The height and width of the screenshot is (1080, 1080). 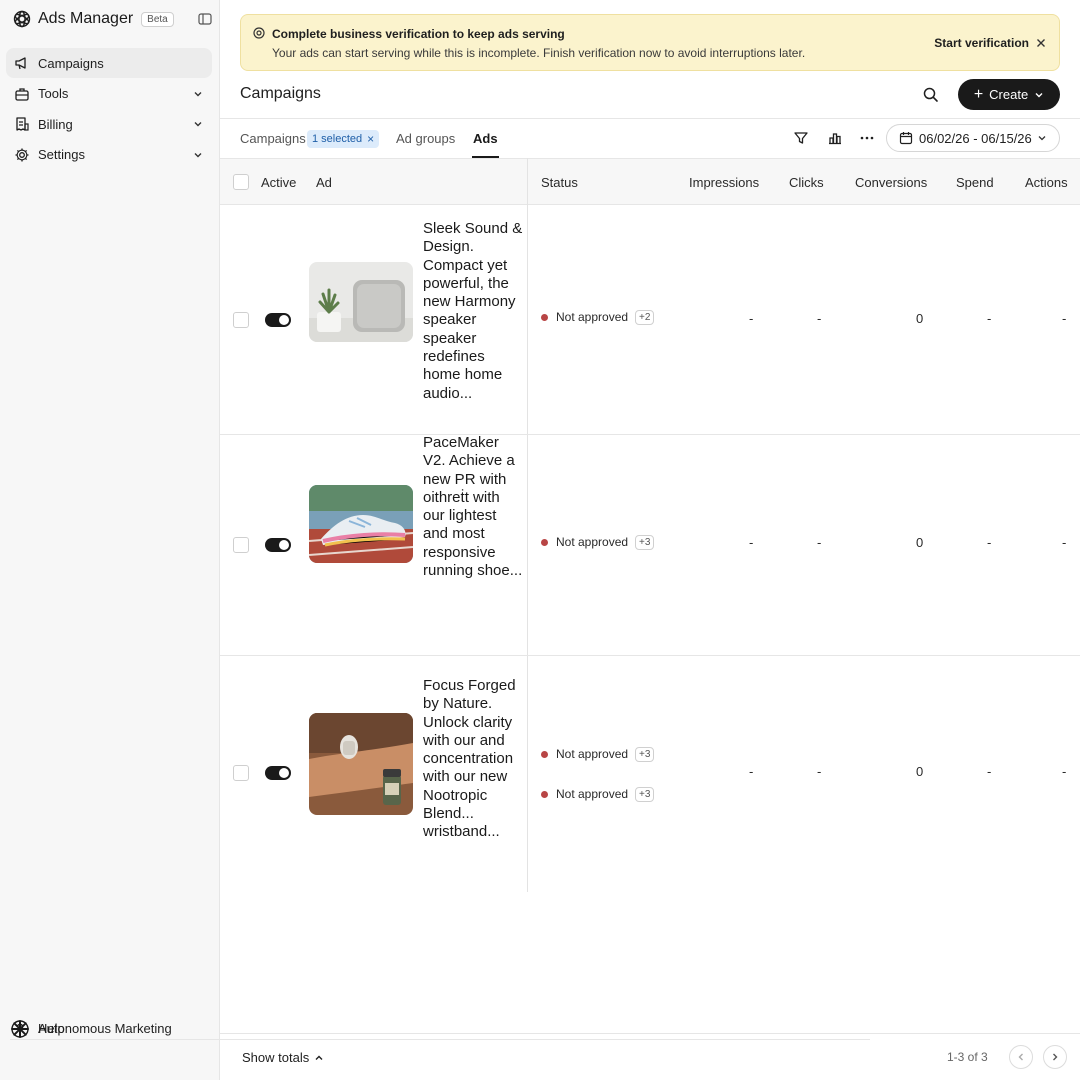 What do you see at coordinates (978, 94) in the screenshot?
I see `plus-icon: +` at bounding box center [978, 94].